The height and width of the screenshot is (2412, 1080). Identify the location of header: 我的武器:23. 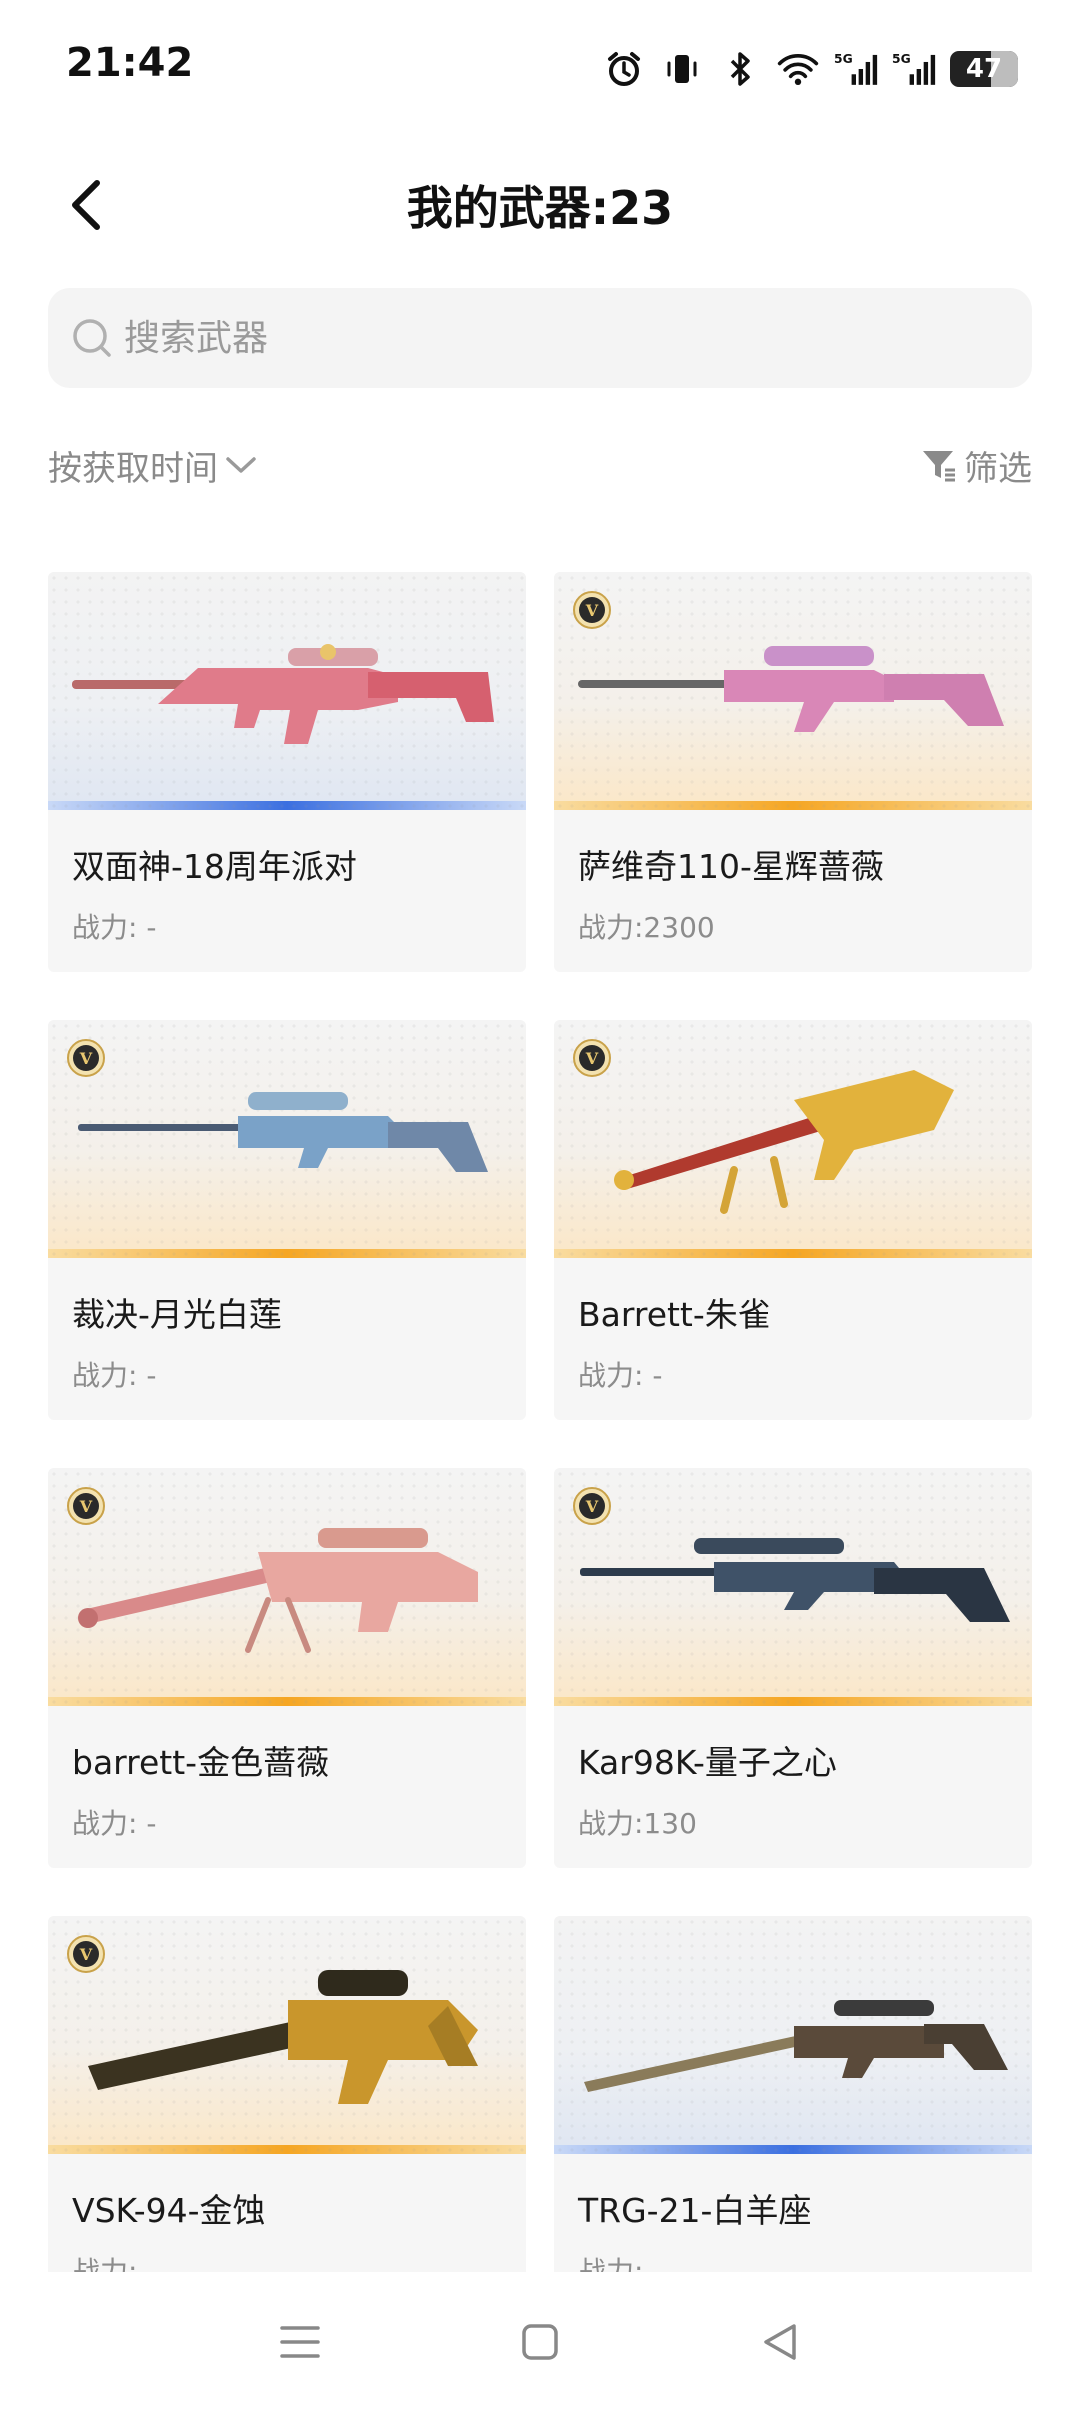
(540, 205).